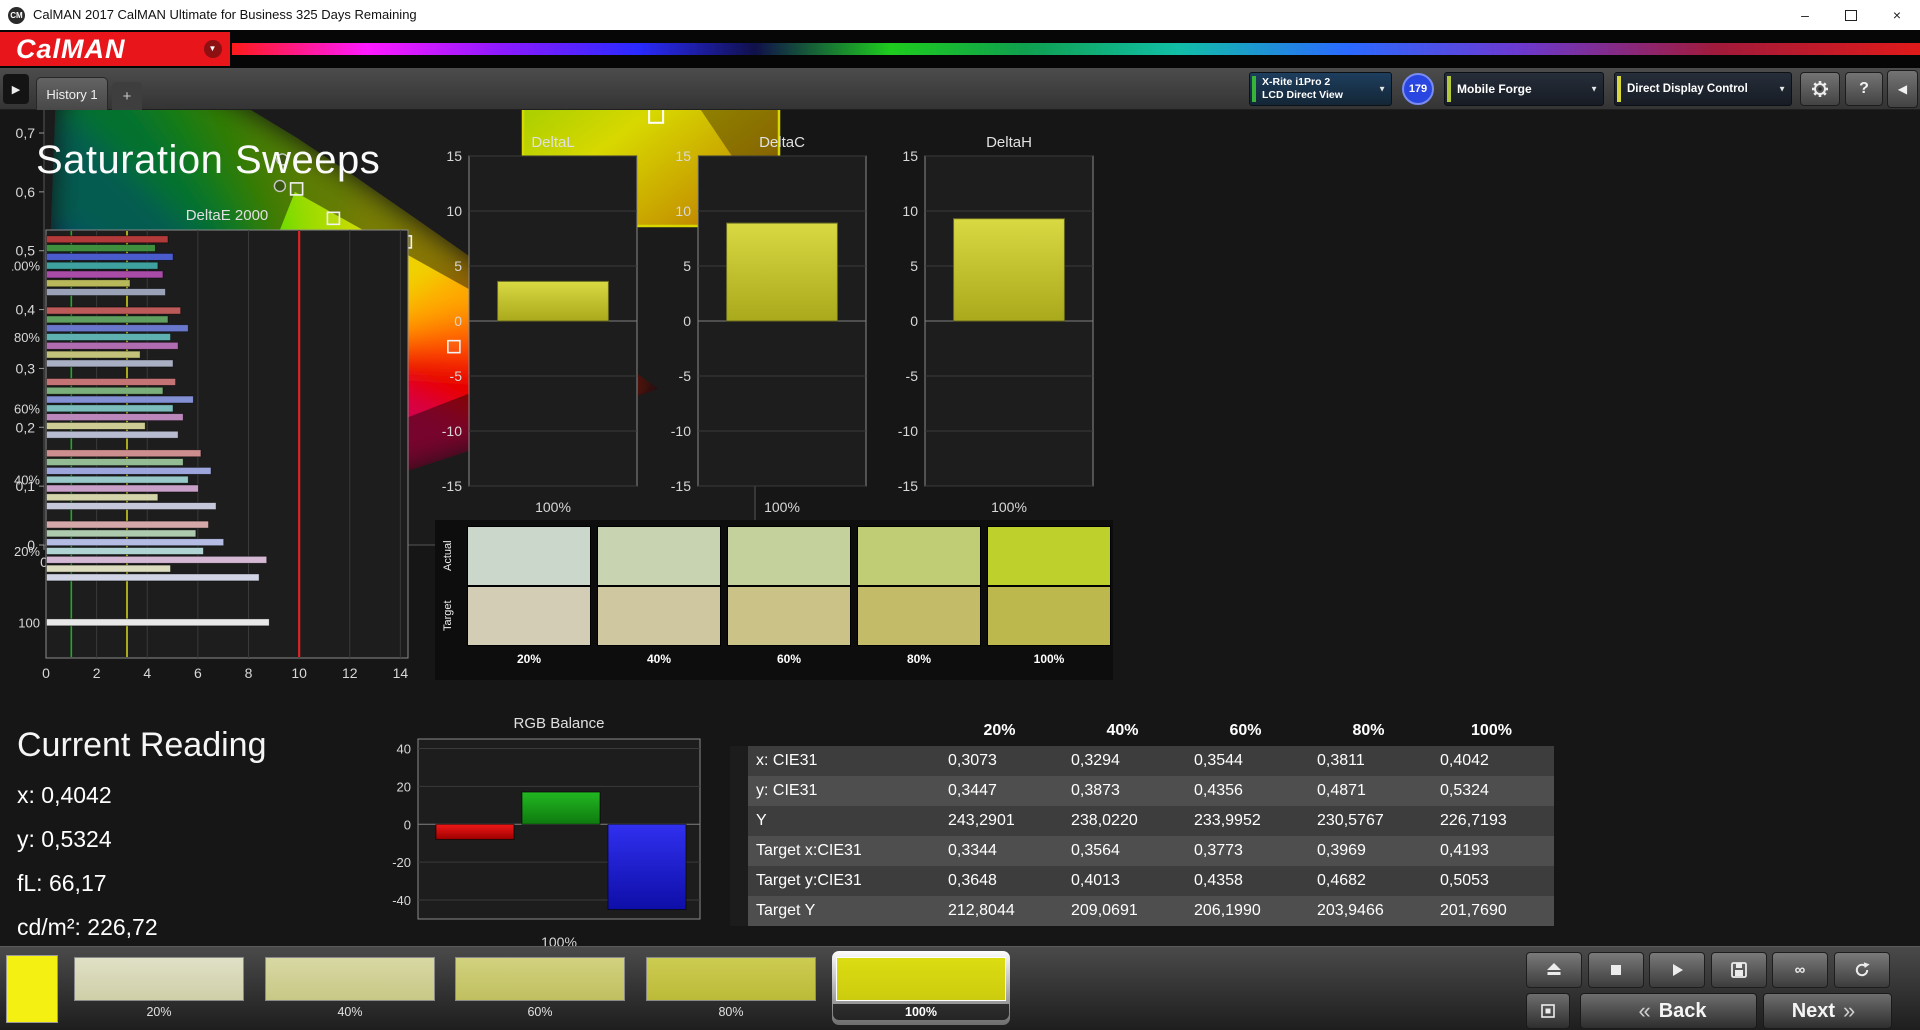 The height and width of the screenshot is (1030, 1920). I want to click on back-button: « Back, so click(1668, 1011).